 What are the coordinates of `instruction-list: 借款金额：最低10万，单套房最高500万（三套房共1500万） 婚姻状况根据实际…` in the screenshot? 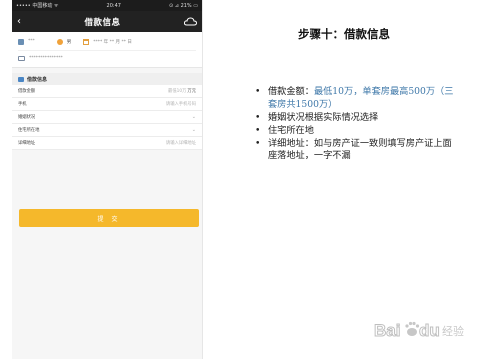 It's located at (355, 124).